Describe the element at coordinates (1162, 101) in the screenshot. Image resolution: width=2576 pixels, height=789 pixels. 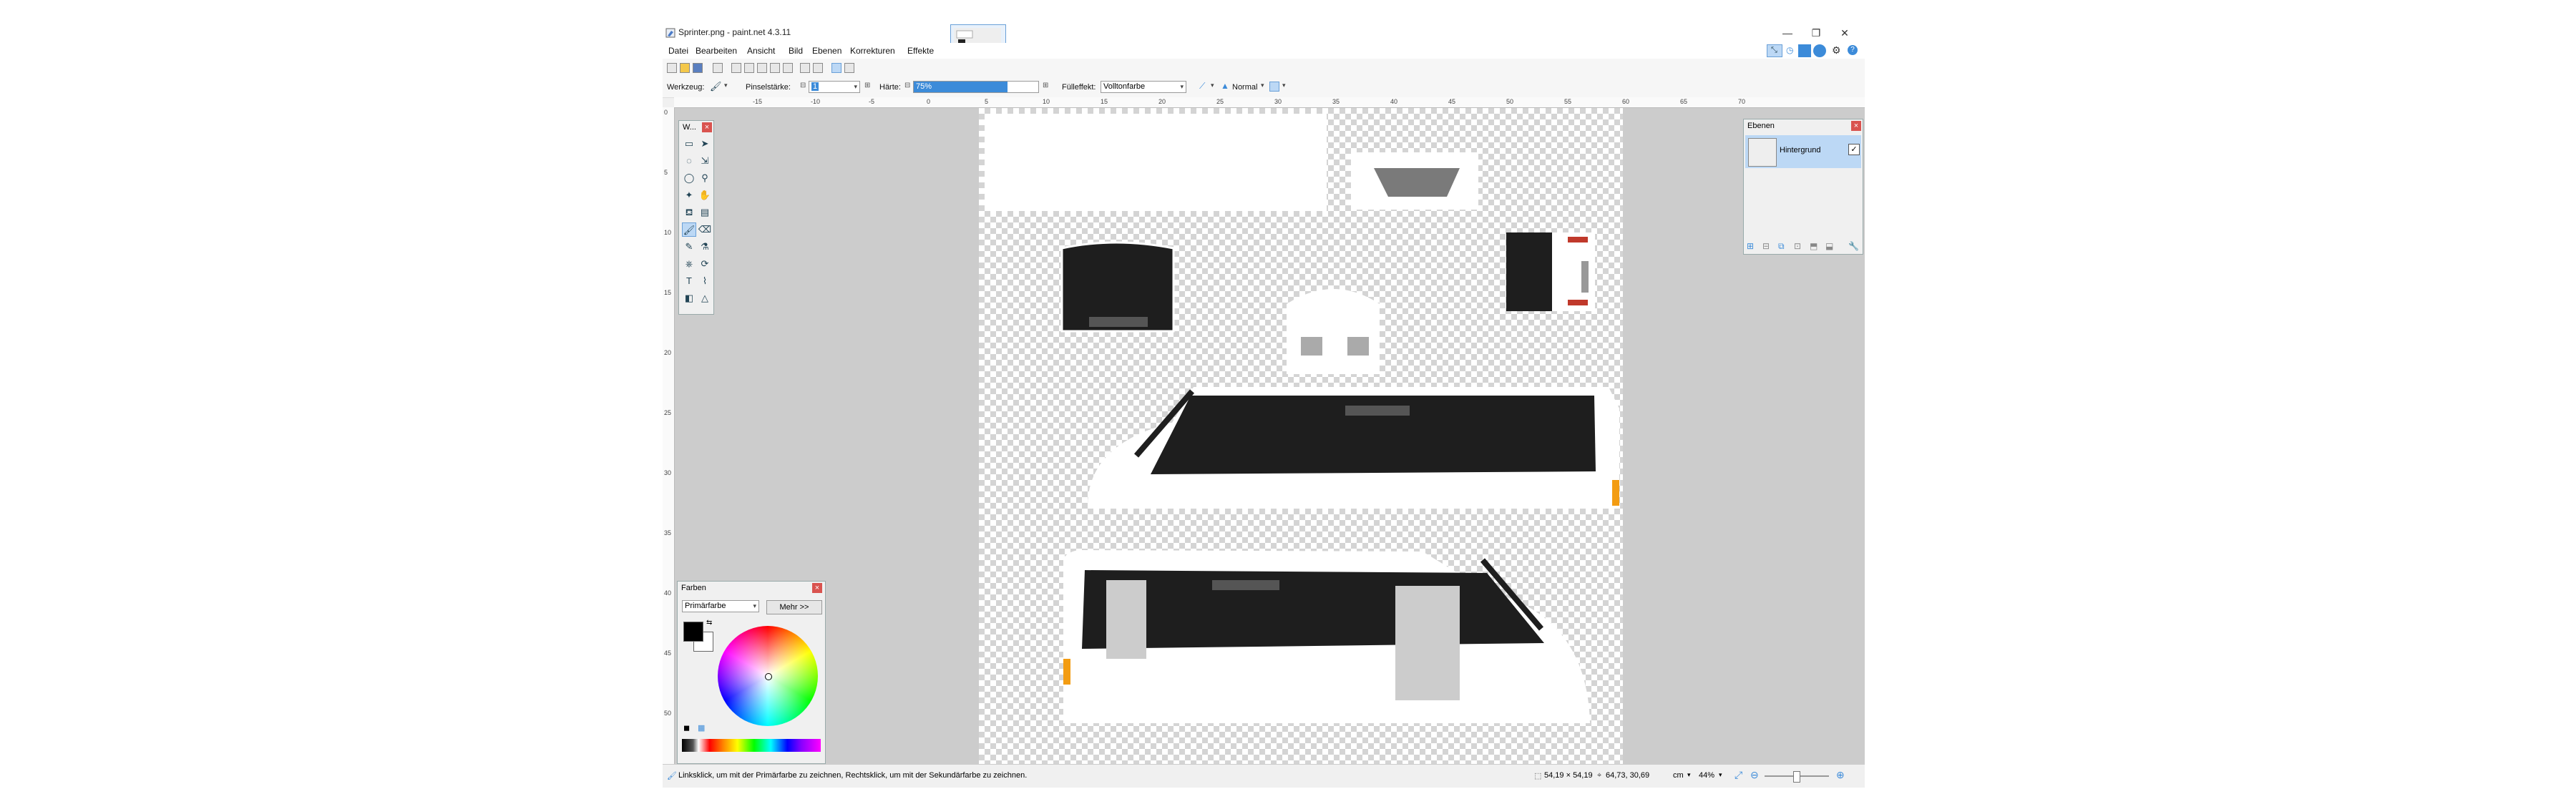
I see `ruler-top-tick: 20` at that location.